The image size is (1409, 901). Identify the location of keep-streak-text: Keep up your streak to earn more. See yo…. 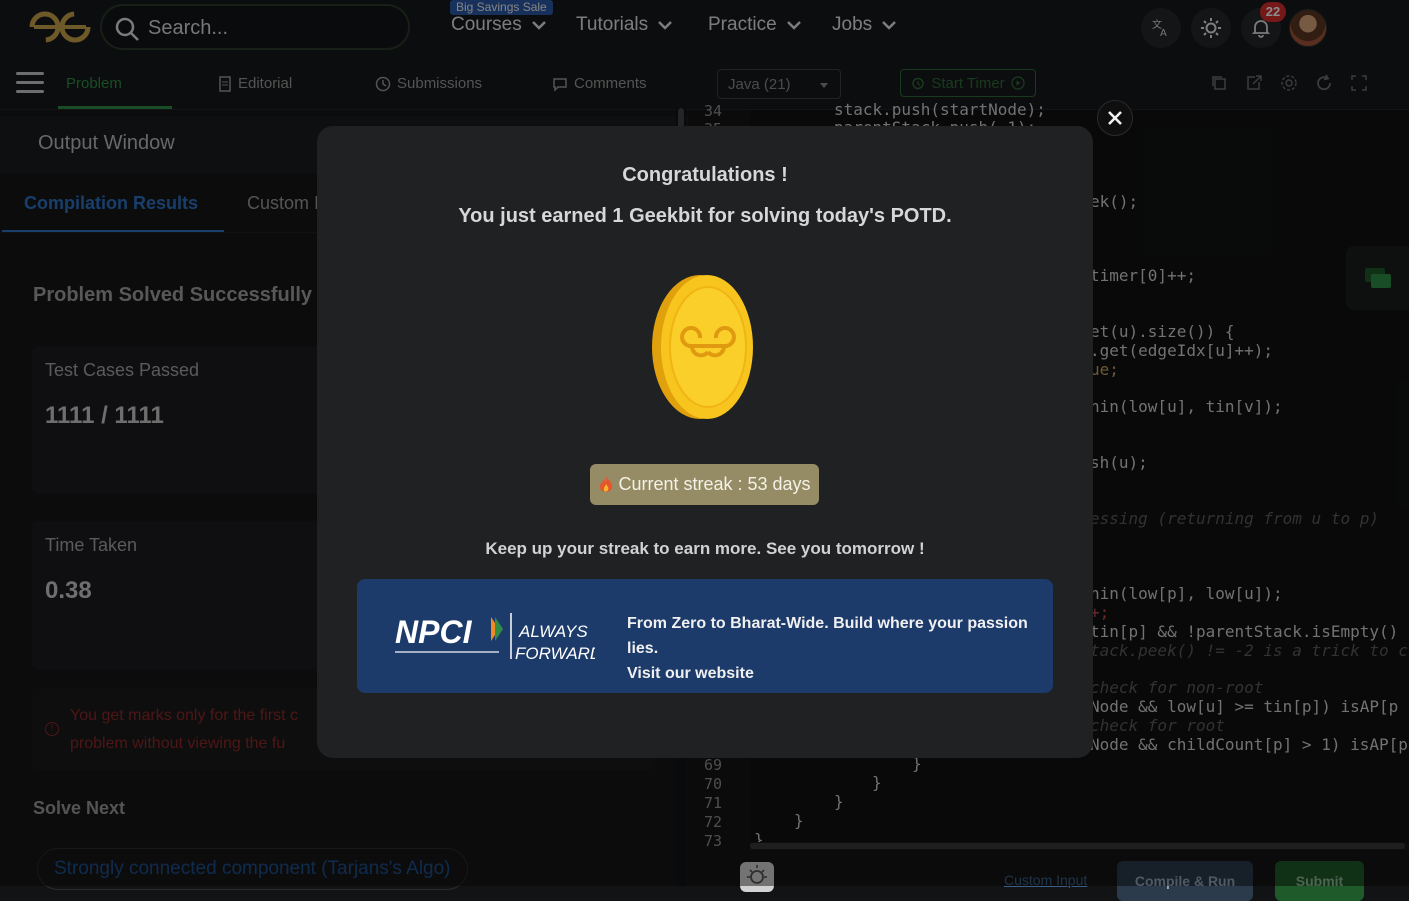
(705, 548).